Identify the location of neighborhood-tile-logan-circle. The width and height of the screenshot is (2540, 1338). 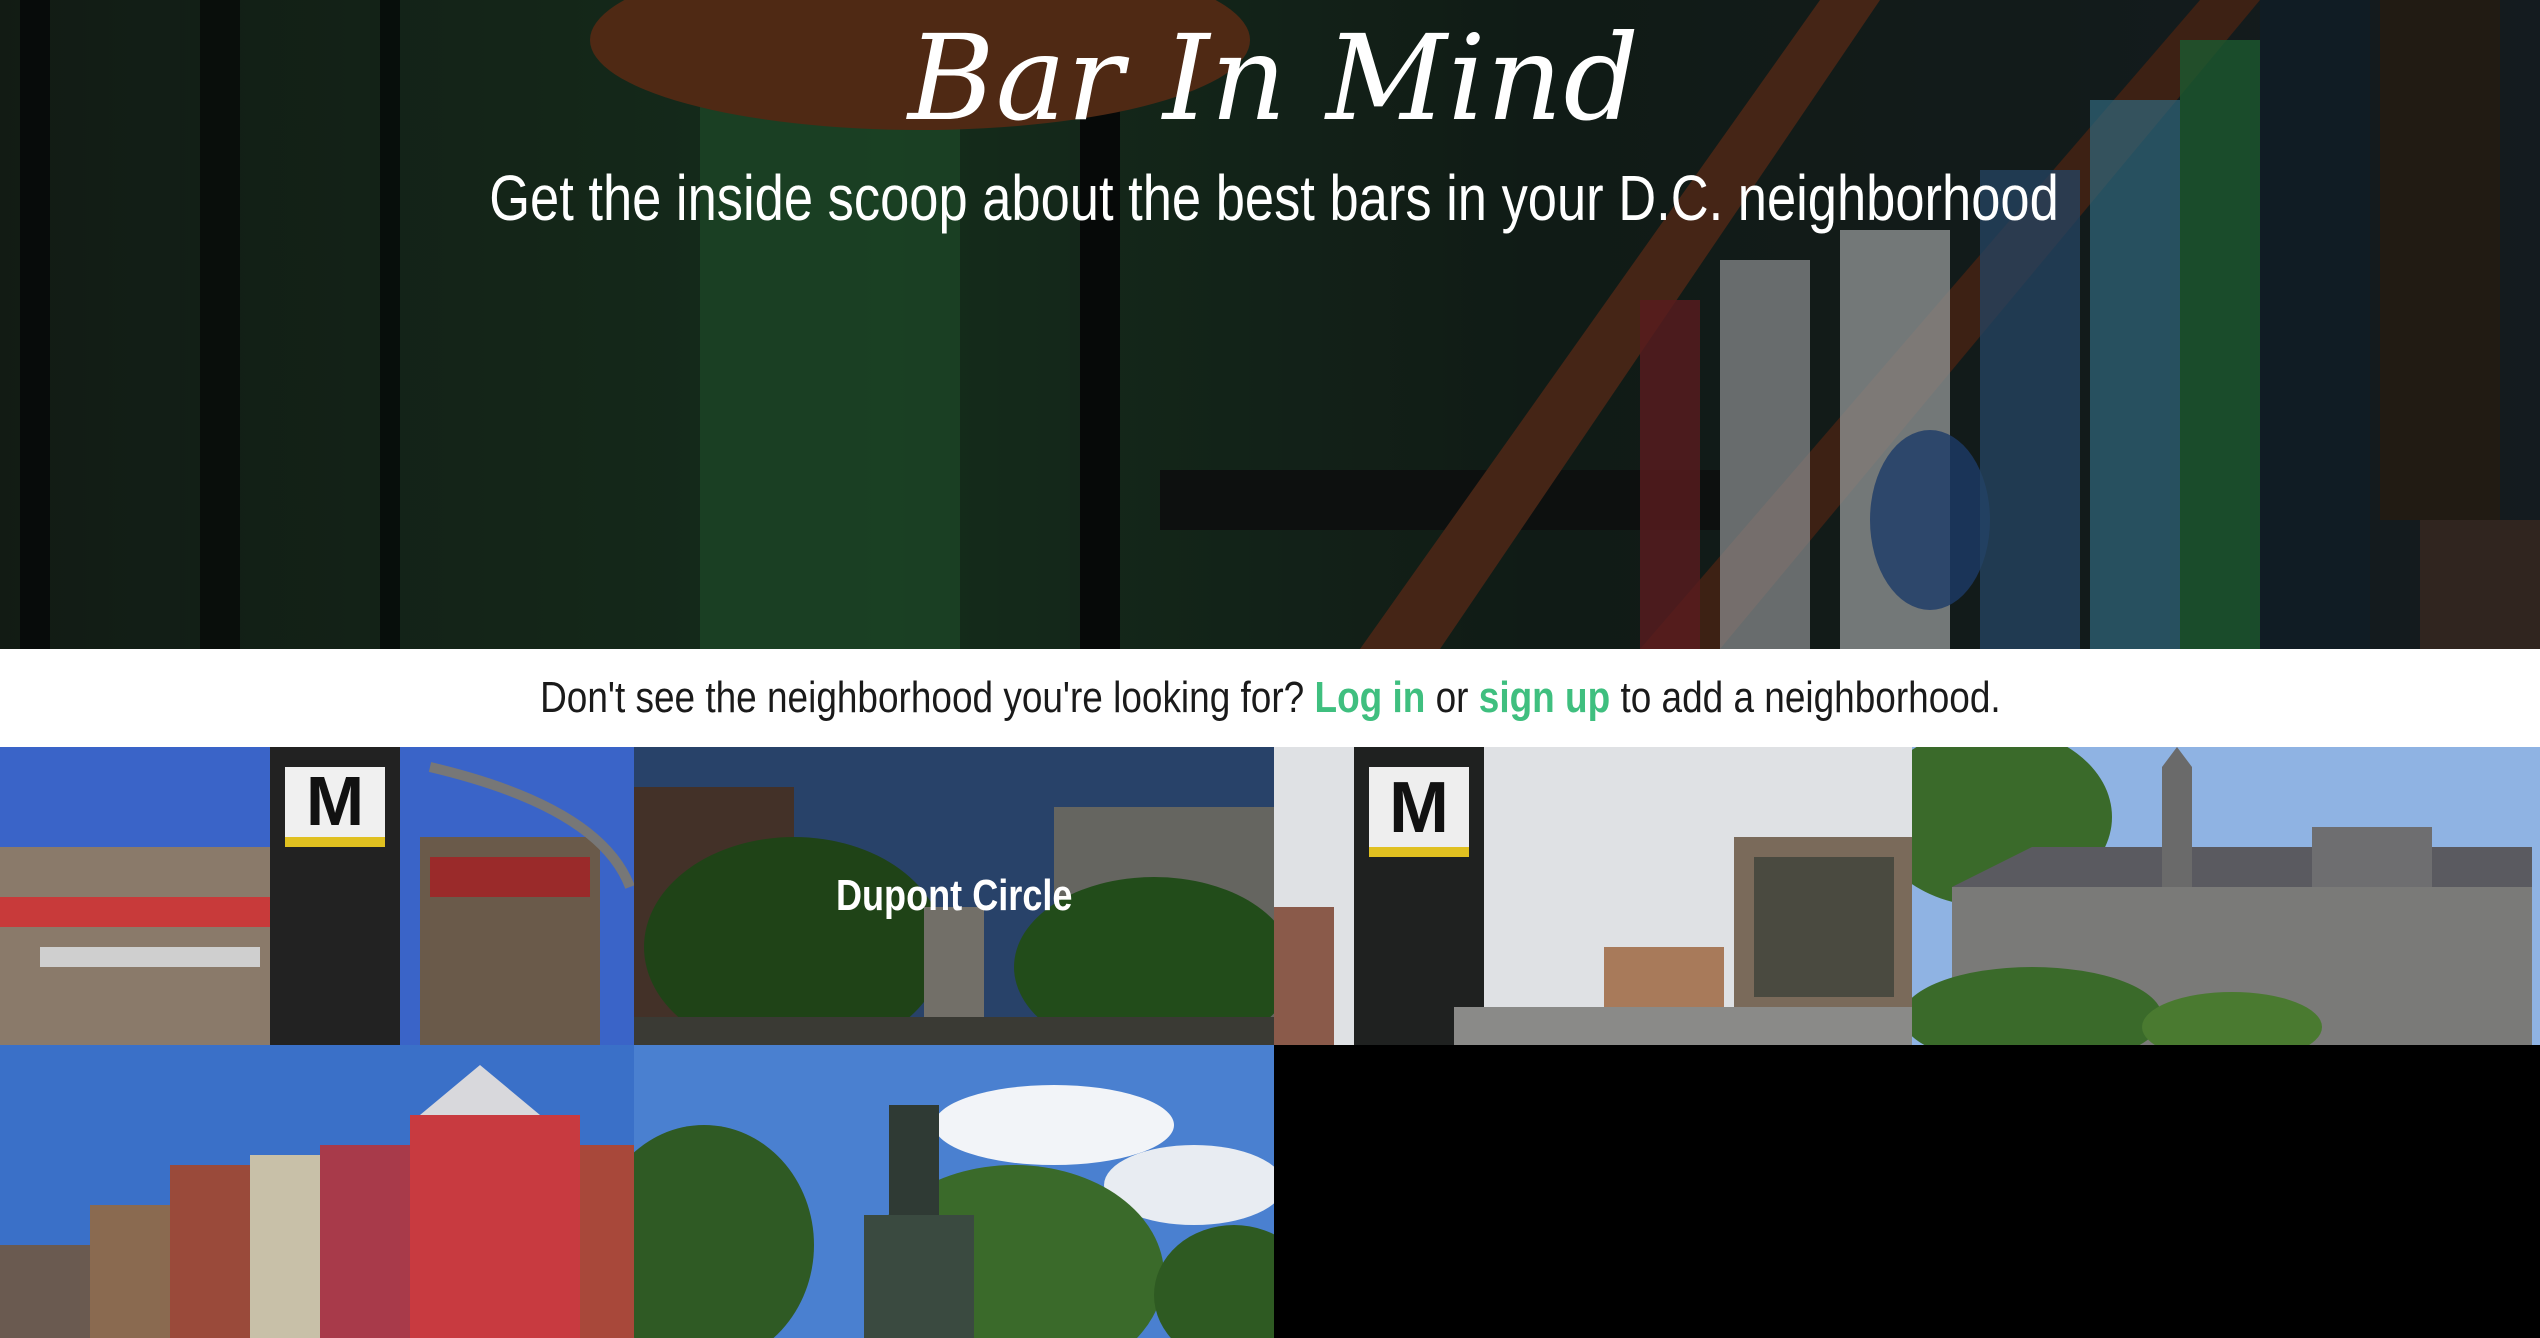
(954, 1191).